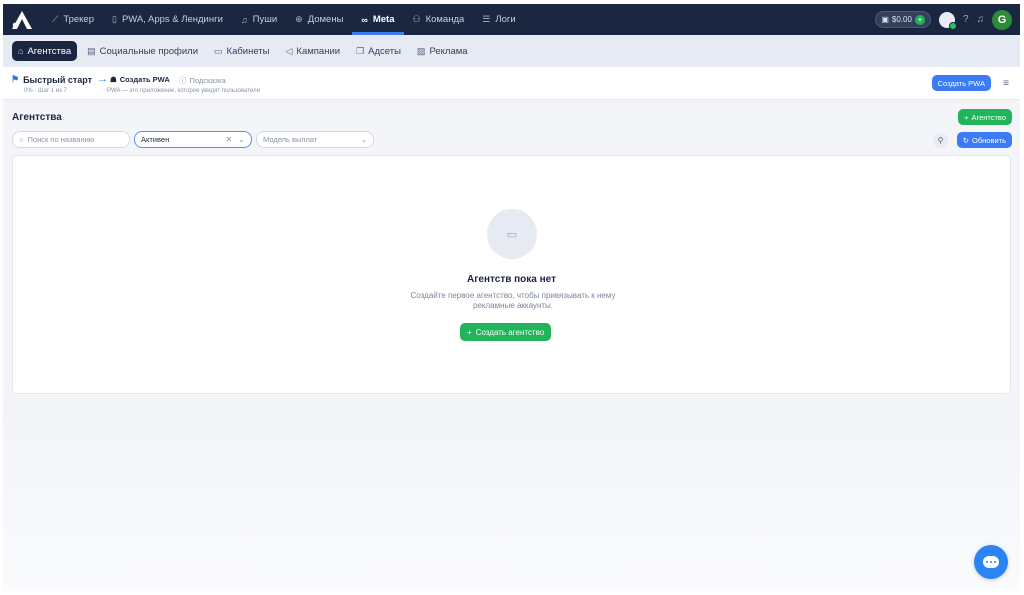 The image size is (1024, 595). I want to click on tab-ad-accounts: ▭ Кабинеты, so click(241, 51).